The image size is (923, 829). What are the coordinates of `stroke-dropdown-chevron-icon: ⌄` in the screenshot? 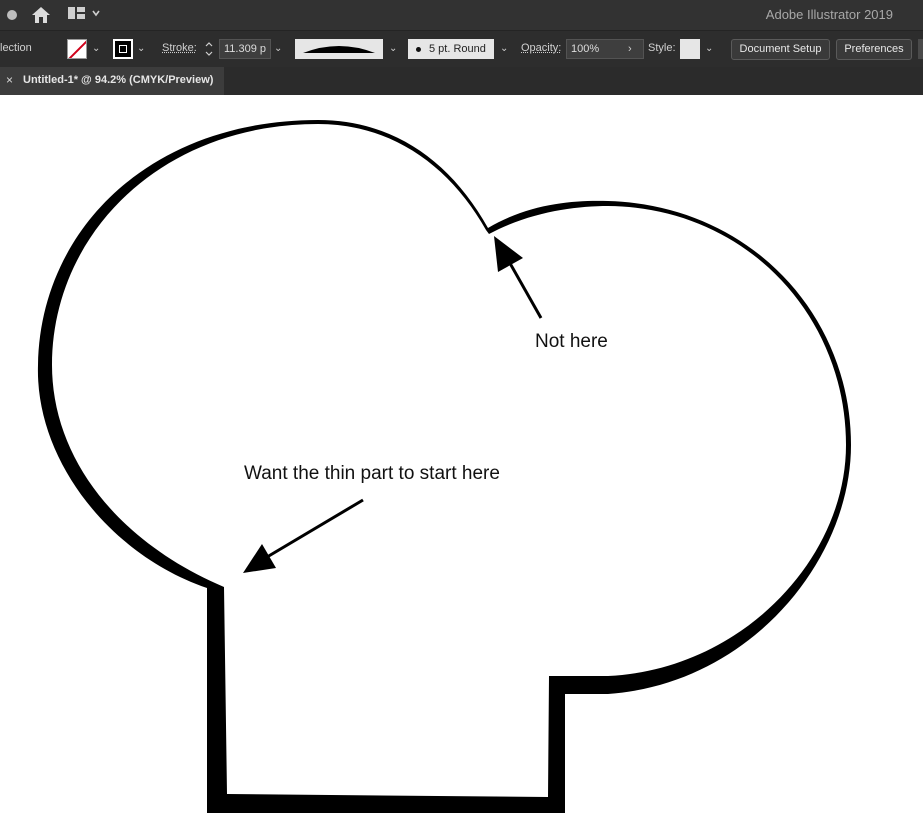 It's located at (143, 49).